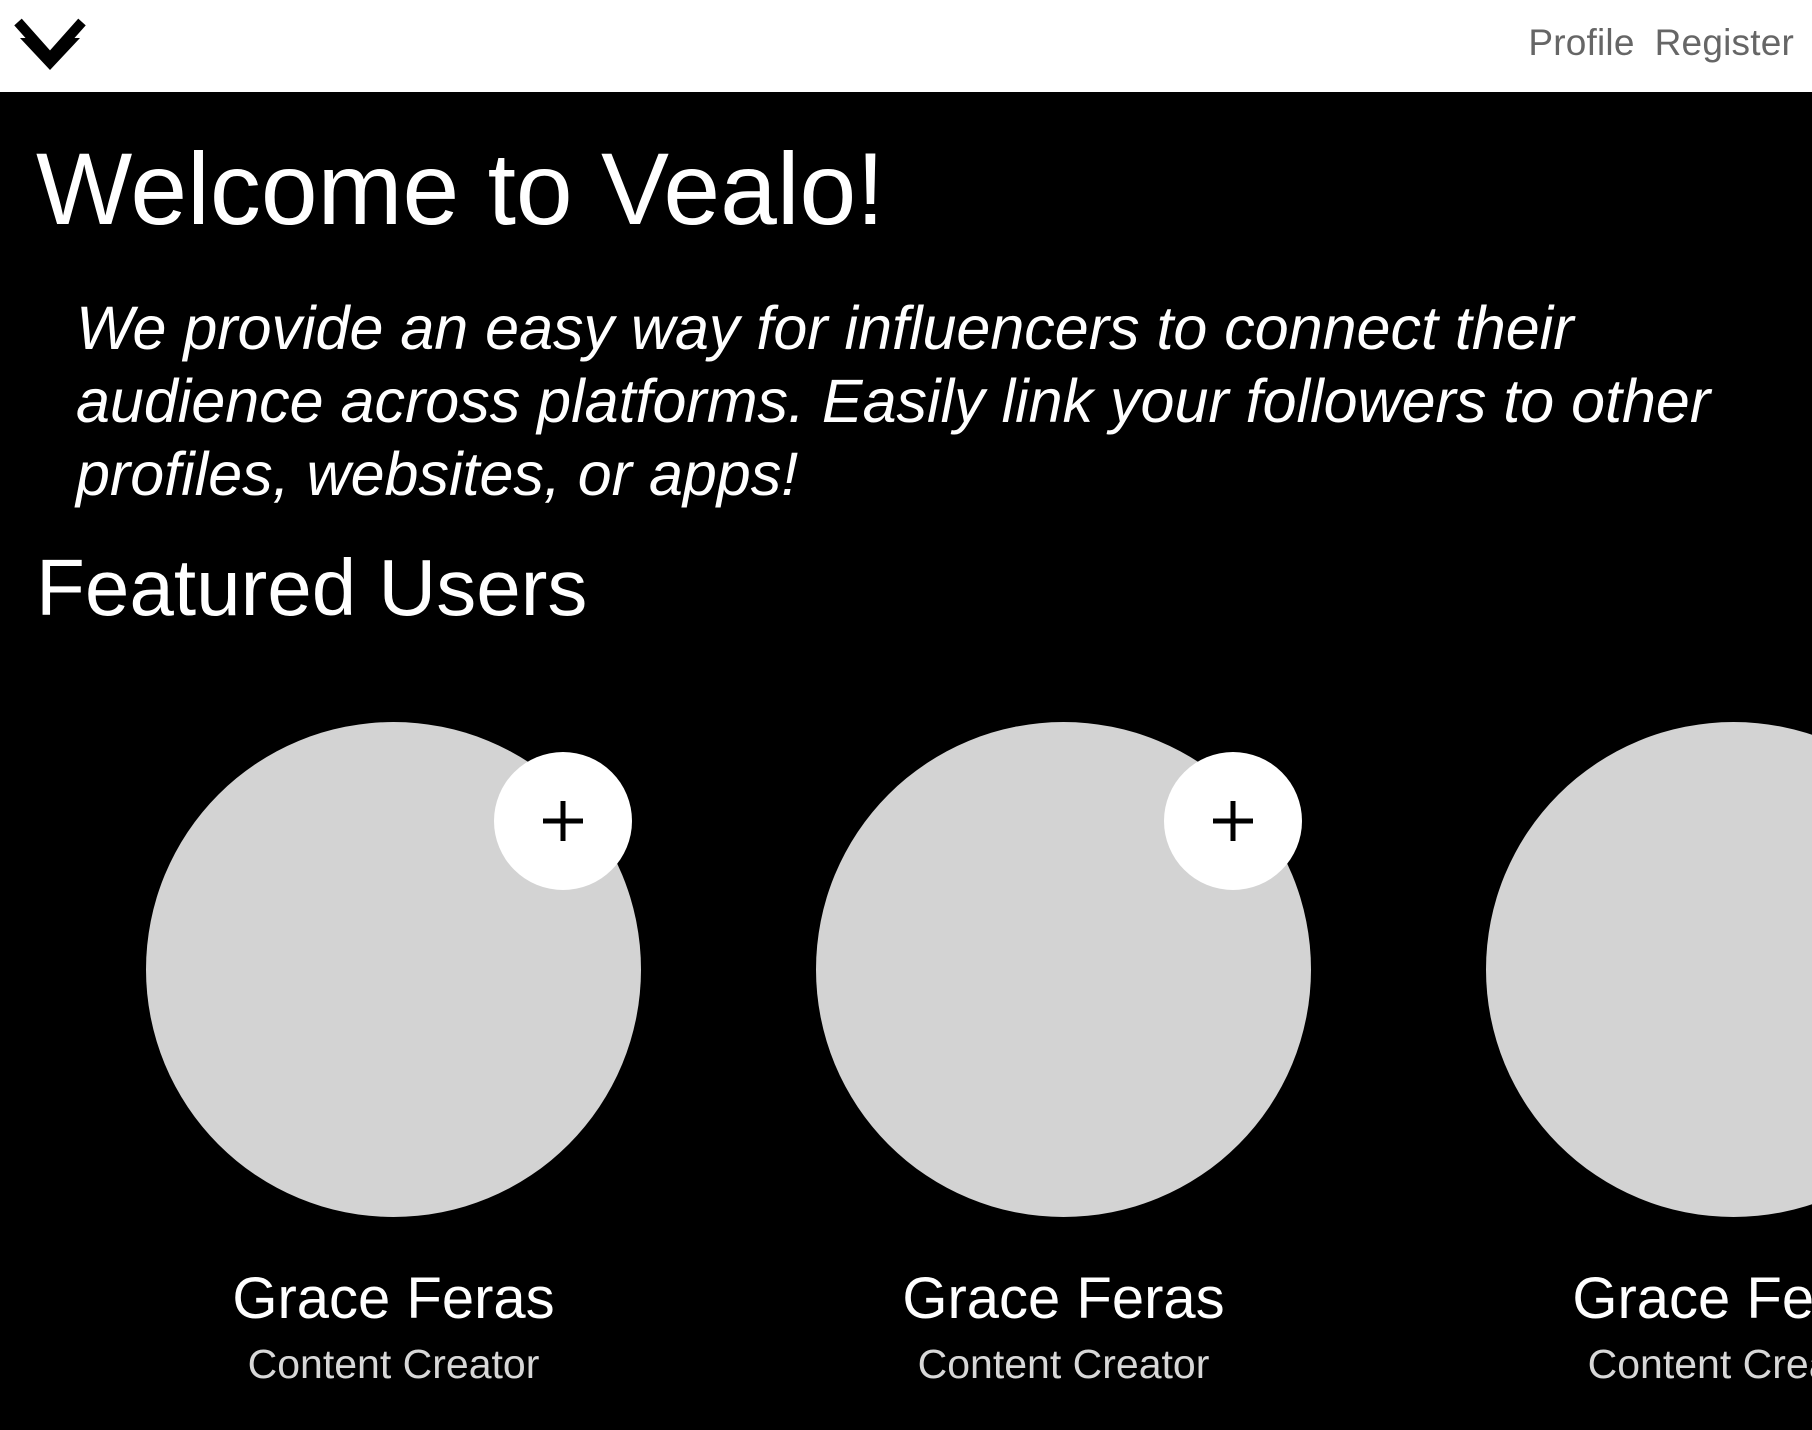 The width and height of the screenshot is (1812, 1430). I want to click on nav-links: Profile Register, so click(1661, 43).